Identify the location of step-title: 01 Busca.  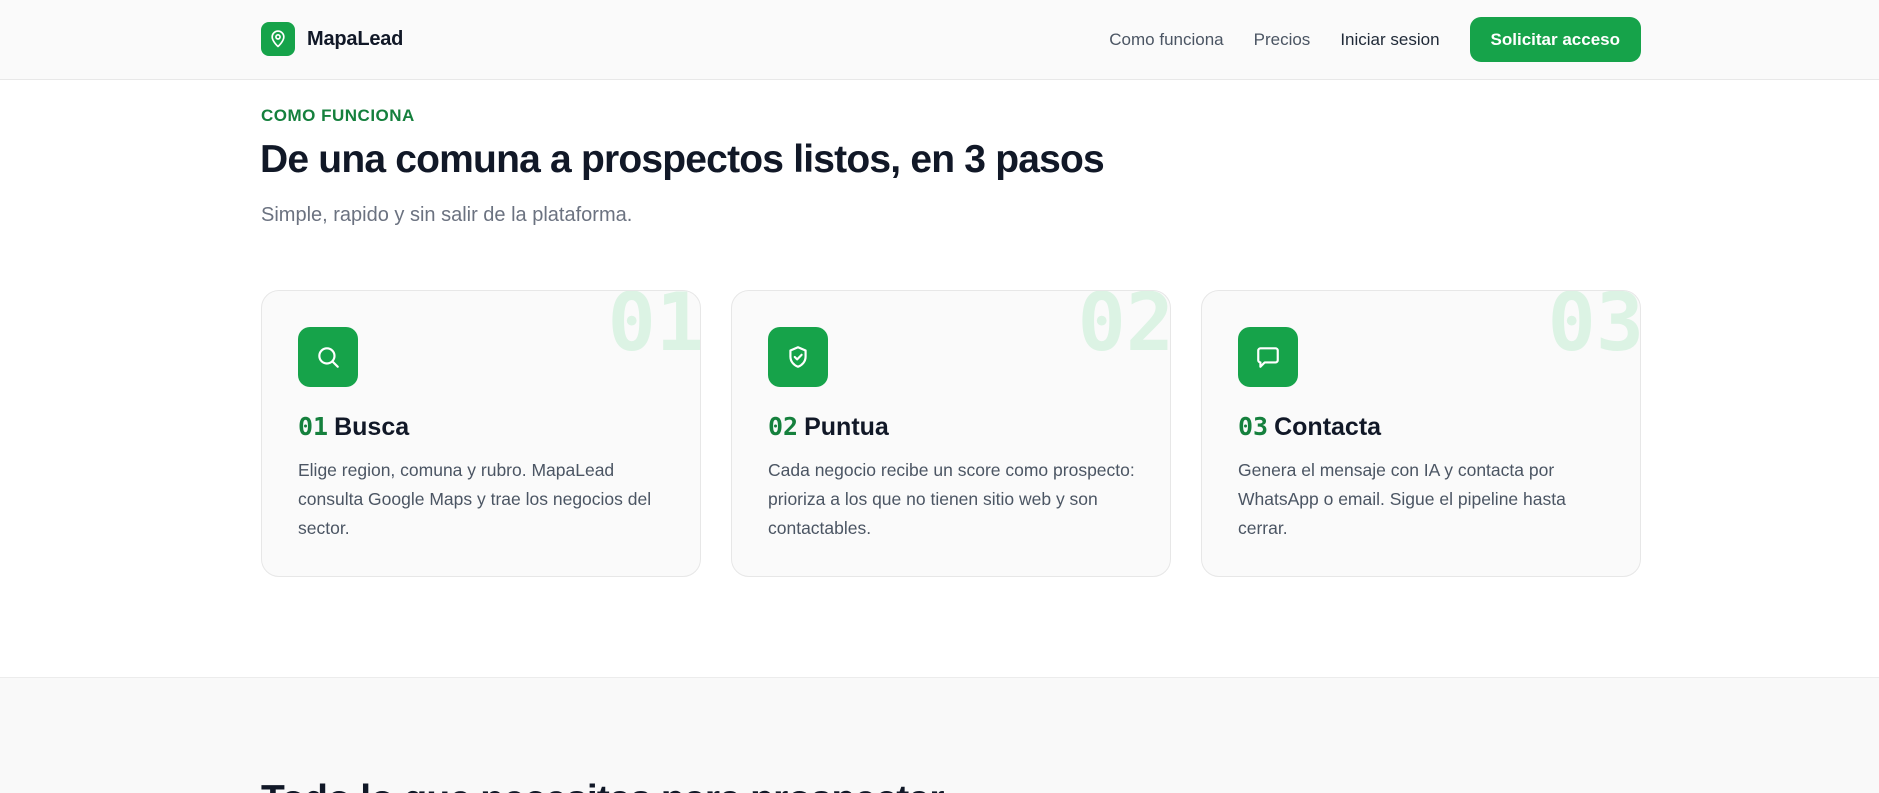
(353, 427).